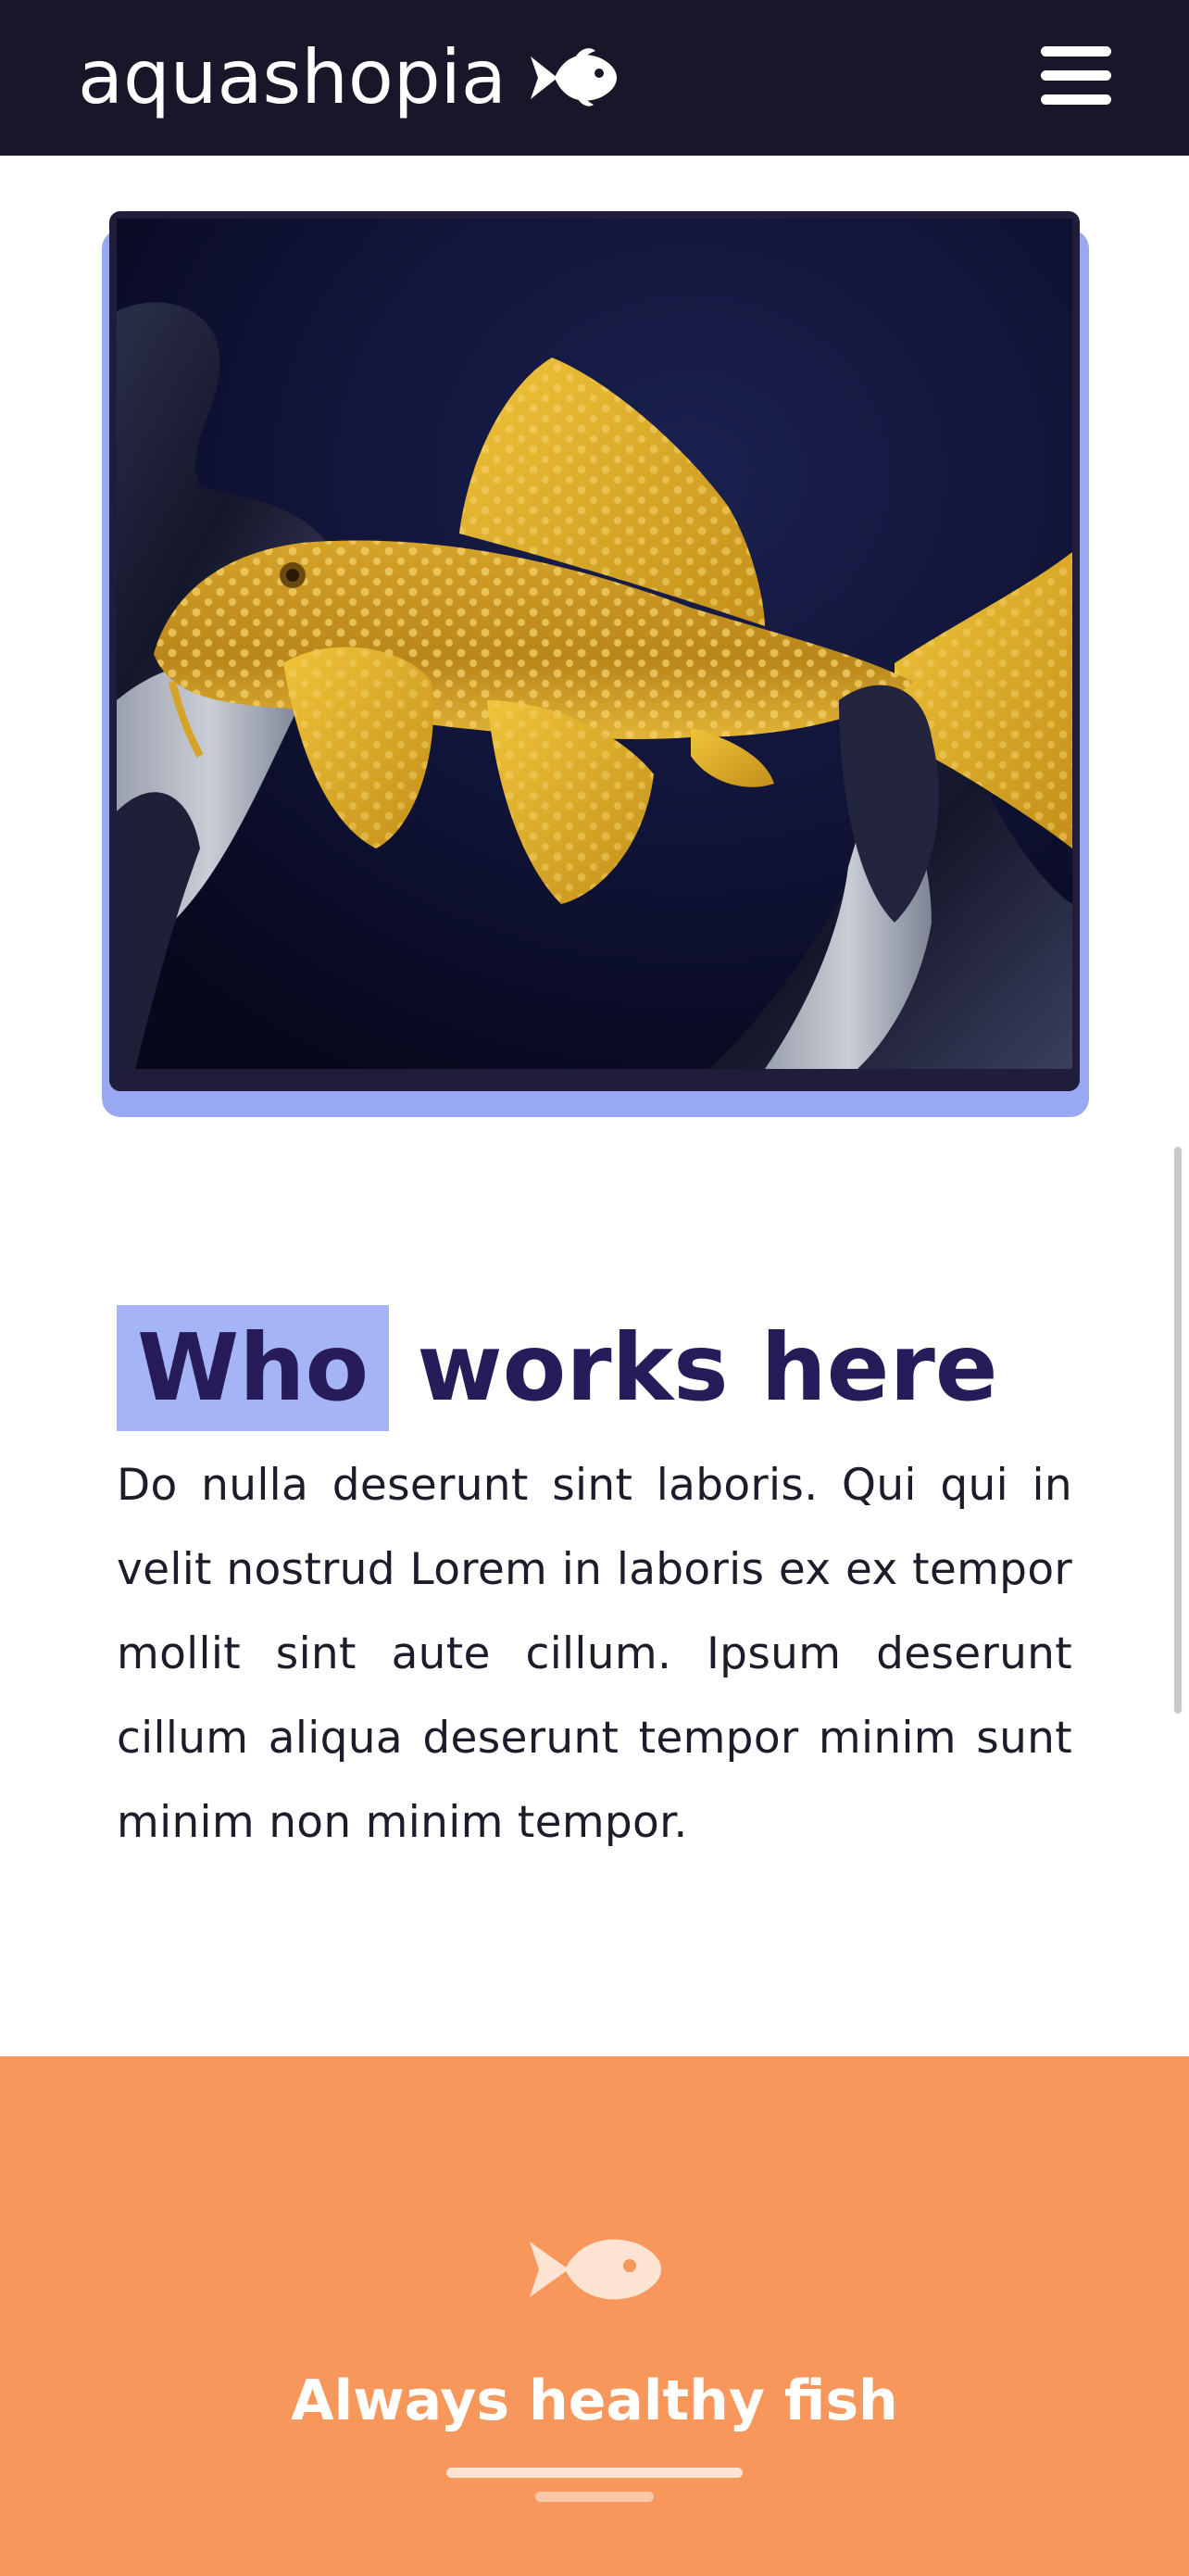  Describe the element at coordinates (594, 2497) in the screenshot. I see `feature-underline-short` at that location.